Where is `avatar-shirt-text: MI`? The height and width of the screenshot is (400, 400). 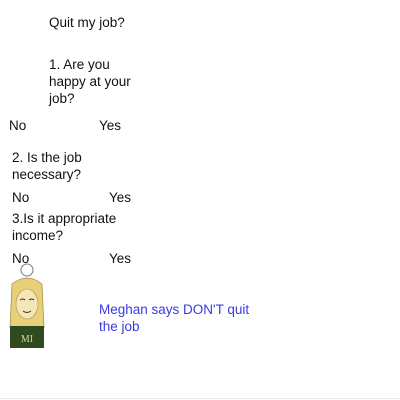 avatar-shirt-text: MI is located at coordinates (27, 339).